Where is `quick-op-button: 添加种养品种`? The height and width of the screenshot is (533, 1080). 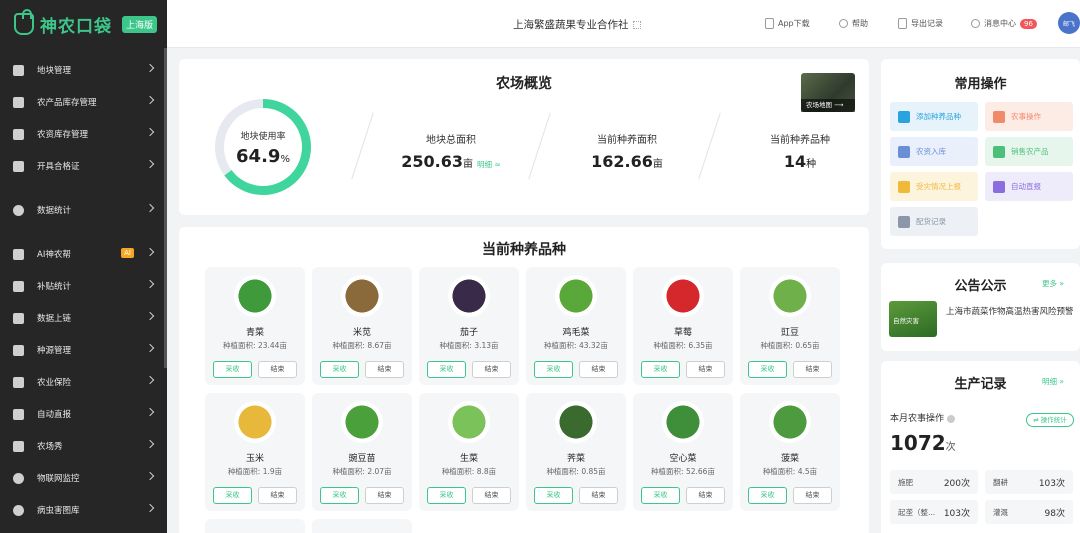
quick-op-button: 添加种养品种 is located at coordinates (934, 116).